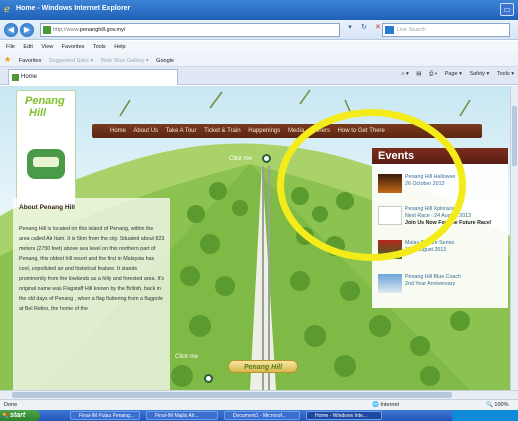  I want to click on horizontal-scrollbar, so click(259, 394).